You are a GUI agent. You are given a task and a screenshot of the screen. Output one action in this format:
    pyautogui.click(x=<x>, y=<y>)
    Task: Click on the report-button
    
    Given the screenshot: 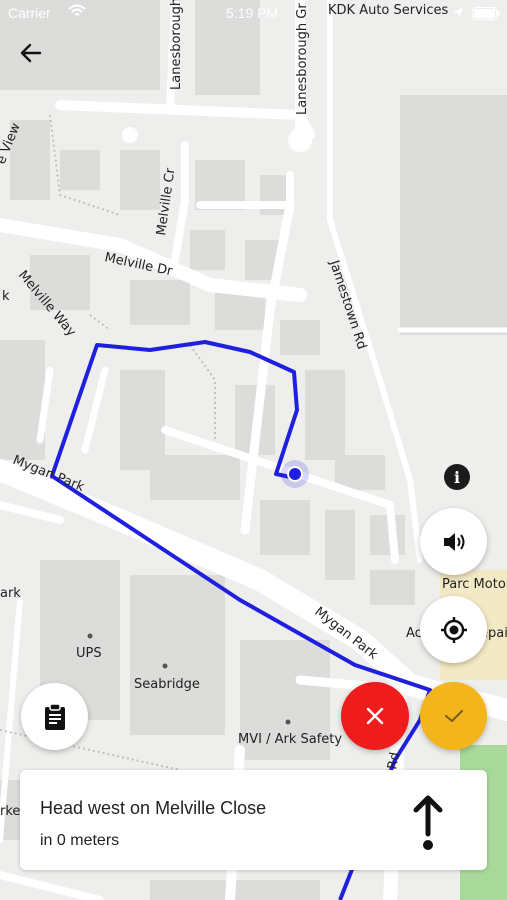 What is the action you would take?
    pyautogui.click(x=54, y=716)
    